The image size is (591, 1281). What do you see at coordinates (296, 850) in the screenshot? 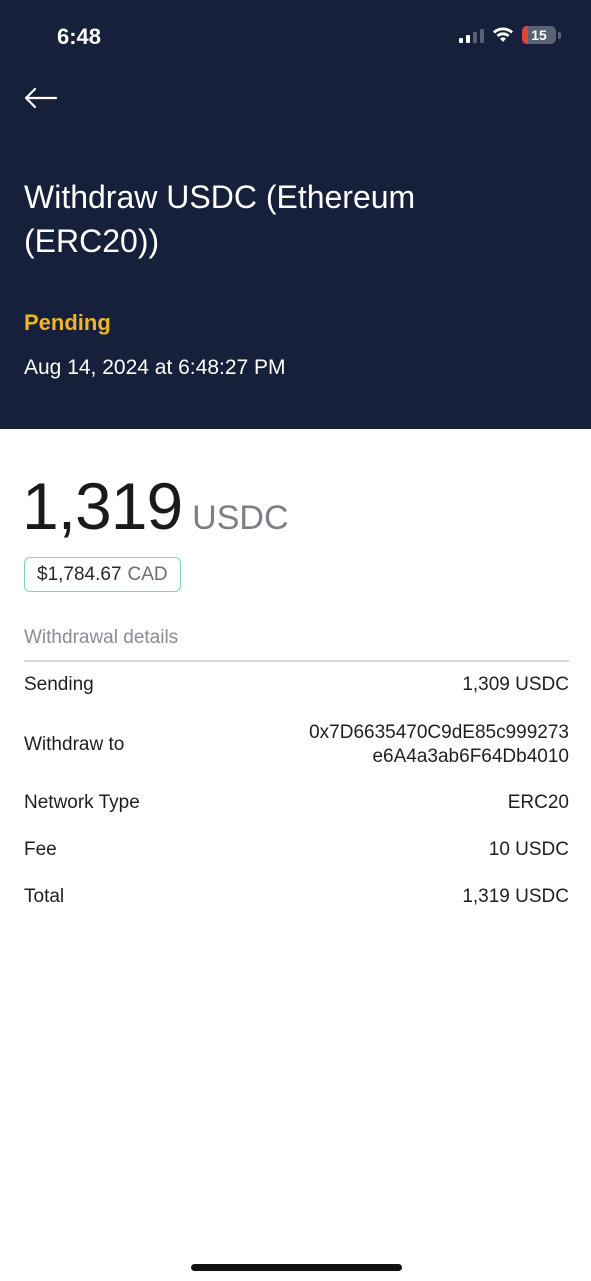
I see `detail-row-fee: Fee 10 USDC` at bounding box center [296, 850].